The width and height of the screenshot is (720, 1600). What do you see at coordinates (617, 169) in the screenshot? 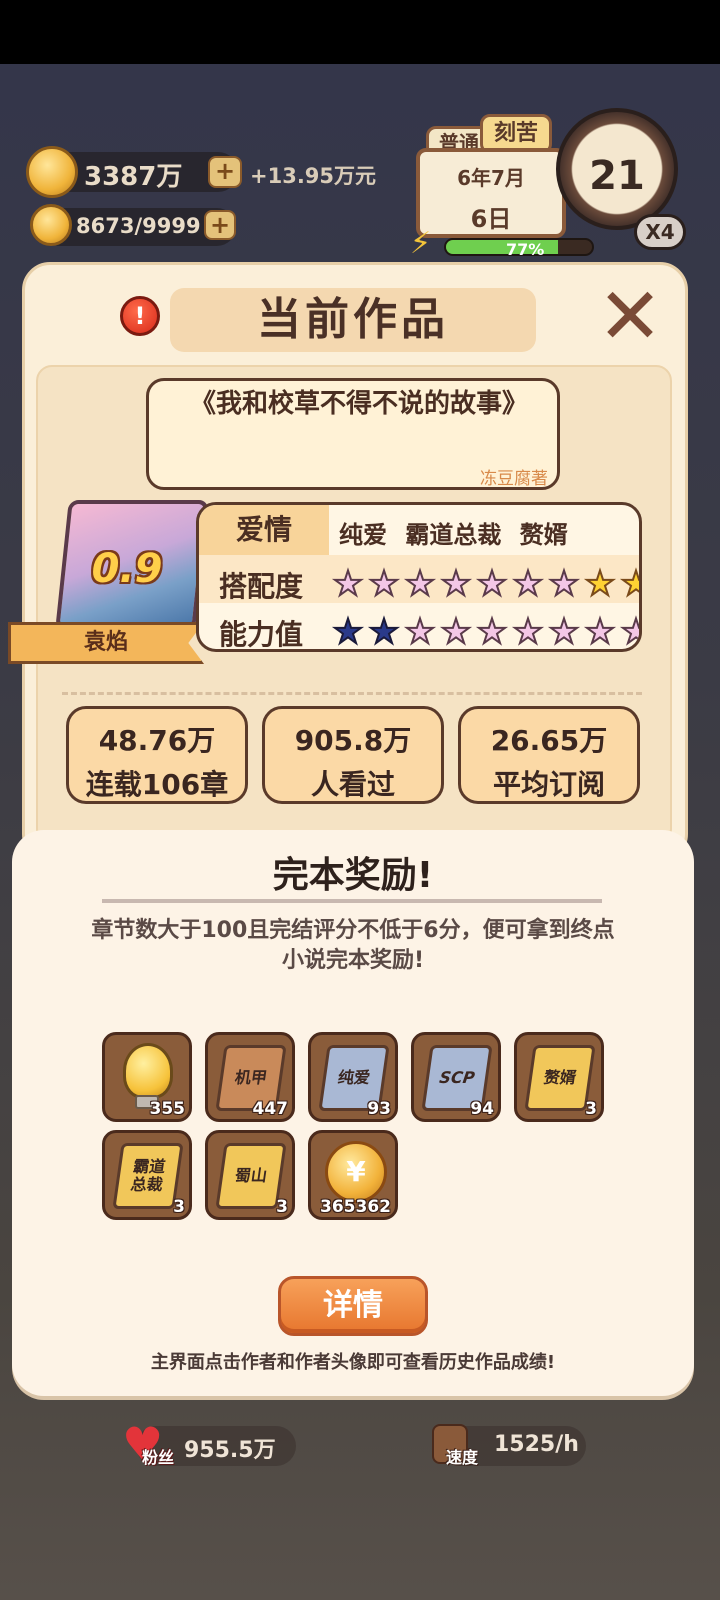
I see `day-clock: 21` at bounding box center [617, 169].